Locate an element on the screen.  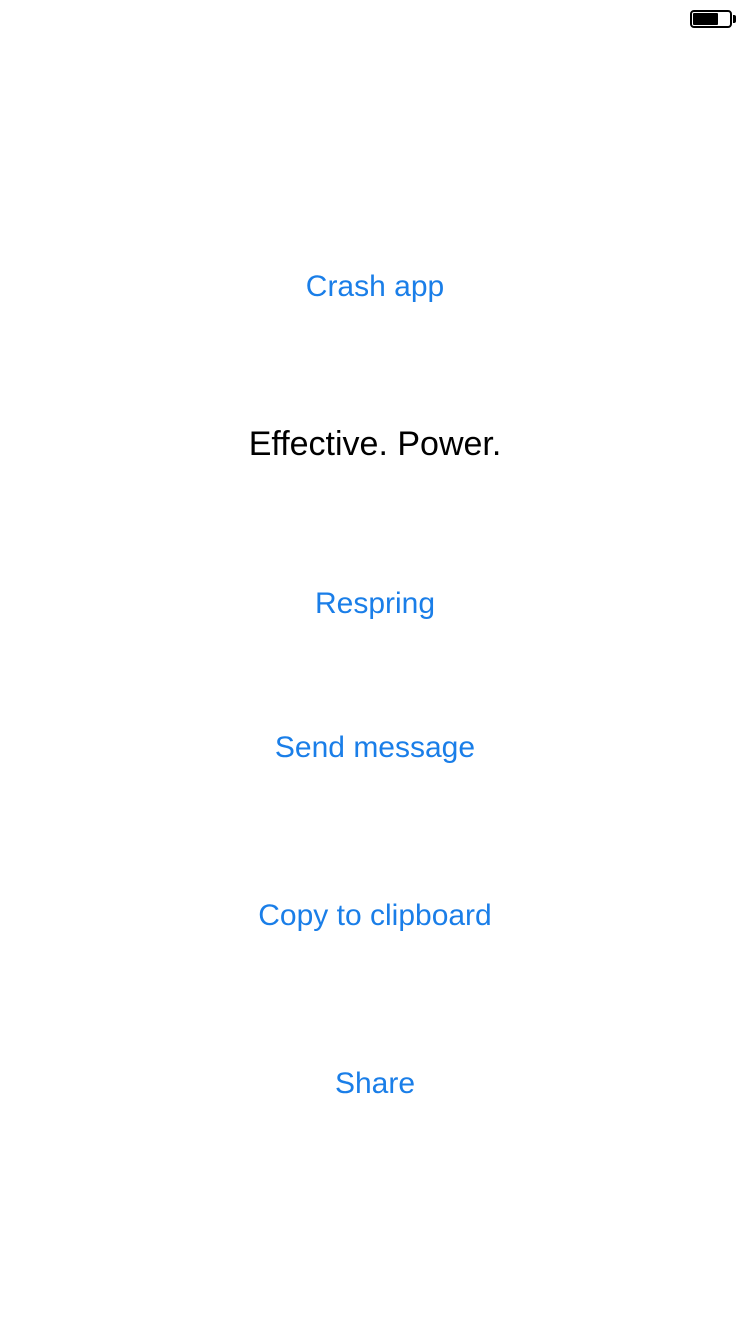
share-button: Share is located at coordinates (375, 1084).